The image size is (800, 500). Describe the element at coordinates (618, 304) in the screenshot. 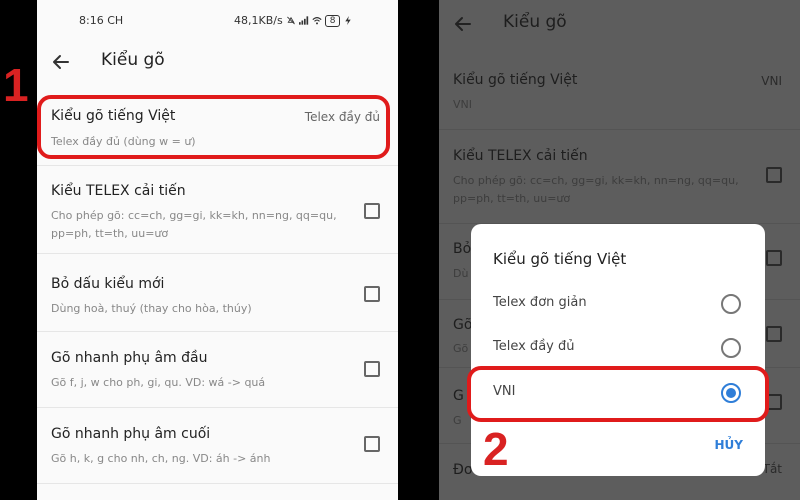

I see `option-telex-simple: Telex đơn giản` at that location.